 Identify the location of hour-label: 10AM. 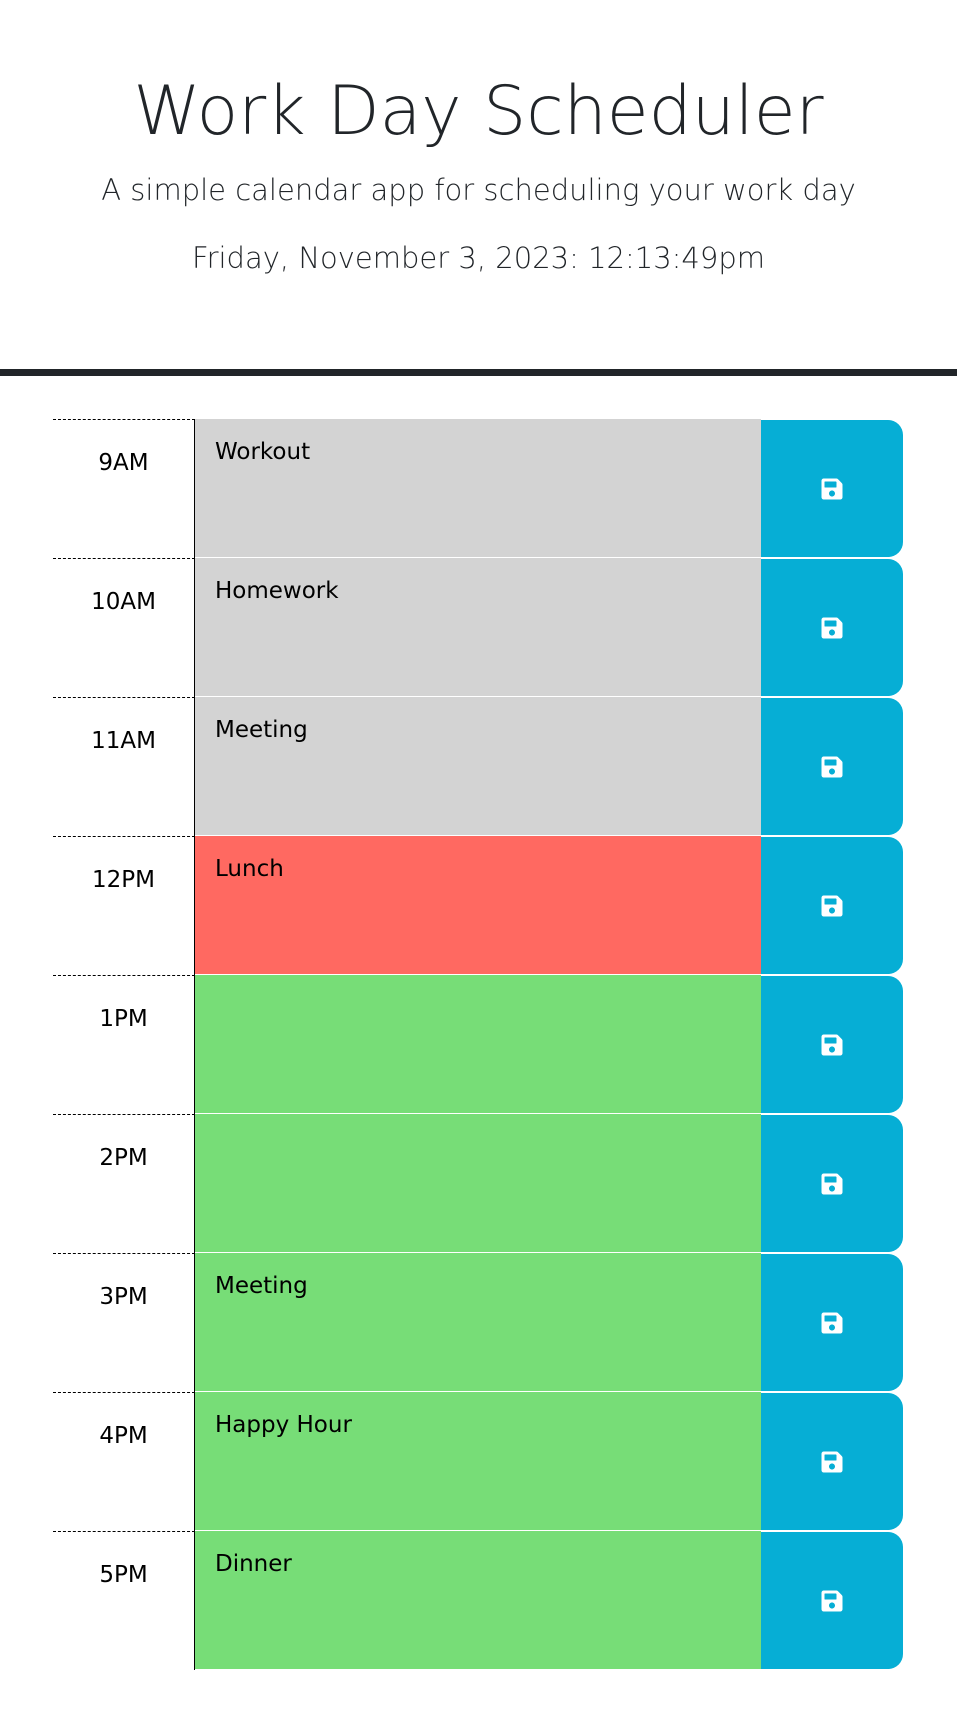
(124, 627).